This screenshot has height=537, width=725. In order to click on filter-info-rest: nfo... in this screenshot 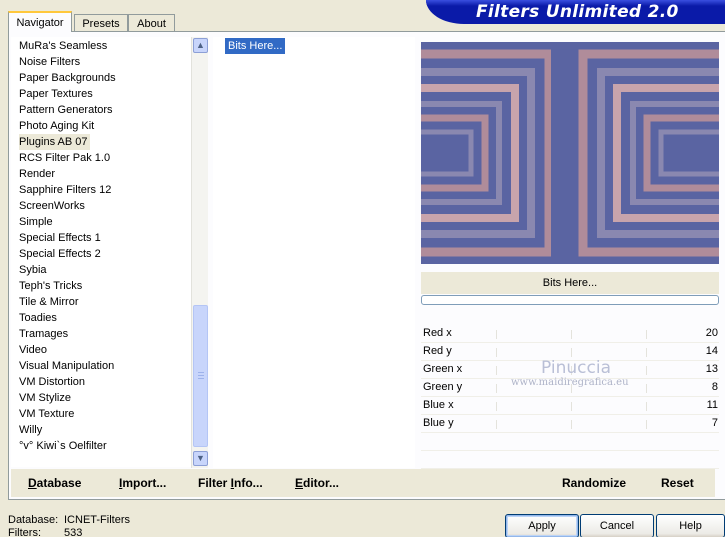, I will do `click(248, 483)`.